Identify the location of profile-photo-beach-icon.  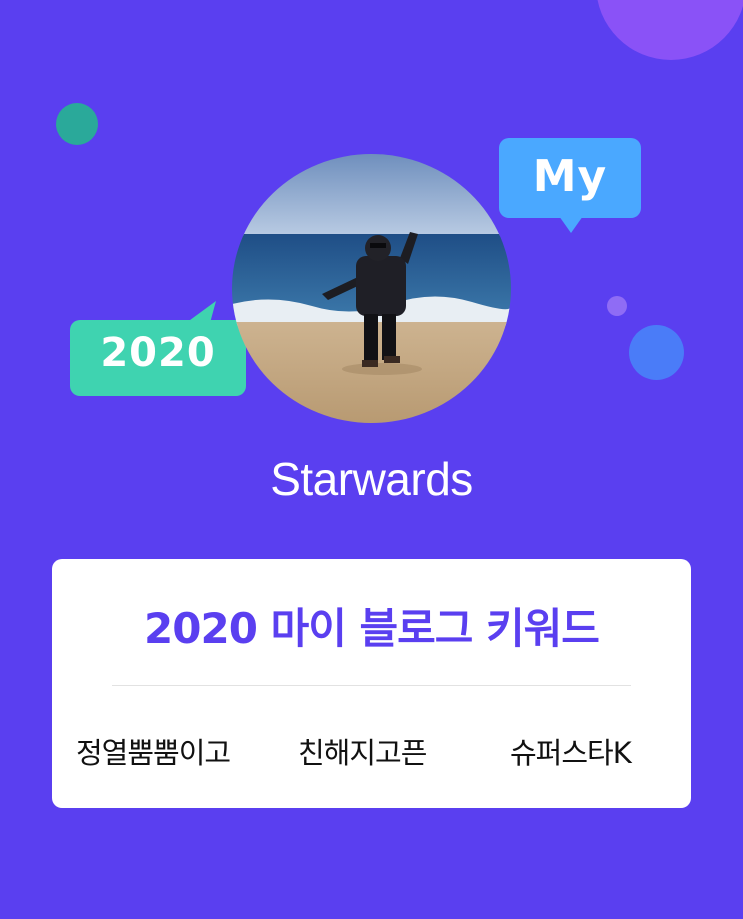
(371, 288).